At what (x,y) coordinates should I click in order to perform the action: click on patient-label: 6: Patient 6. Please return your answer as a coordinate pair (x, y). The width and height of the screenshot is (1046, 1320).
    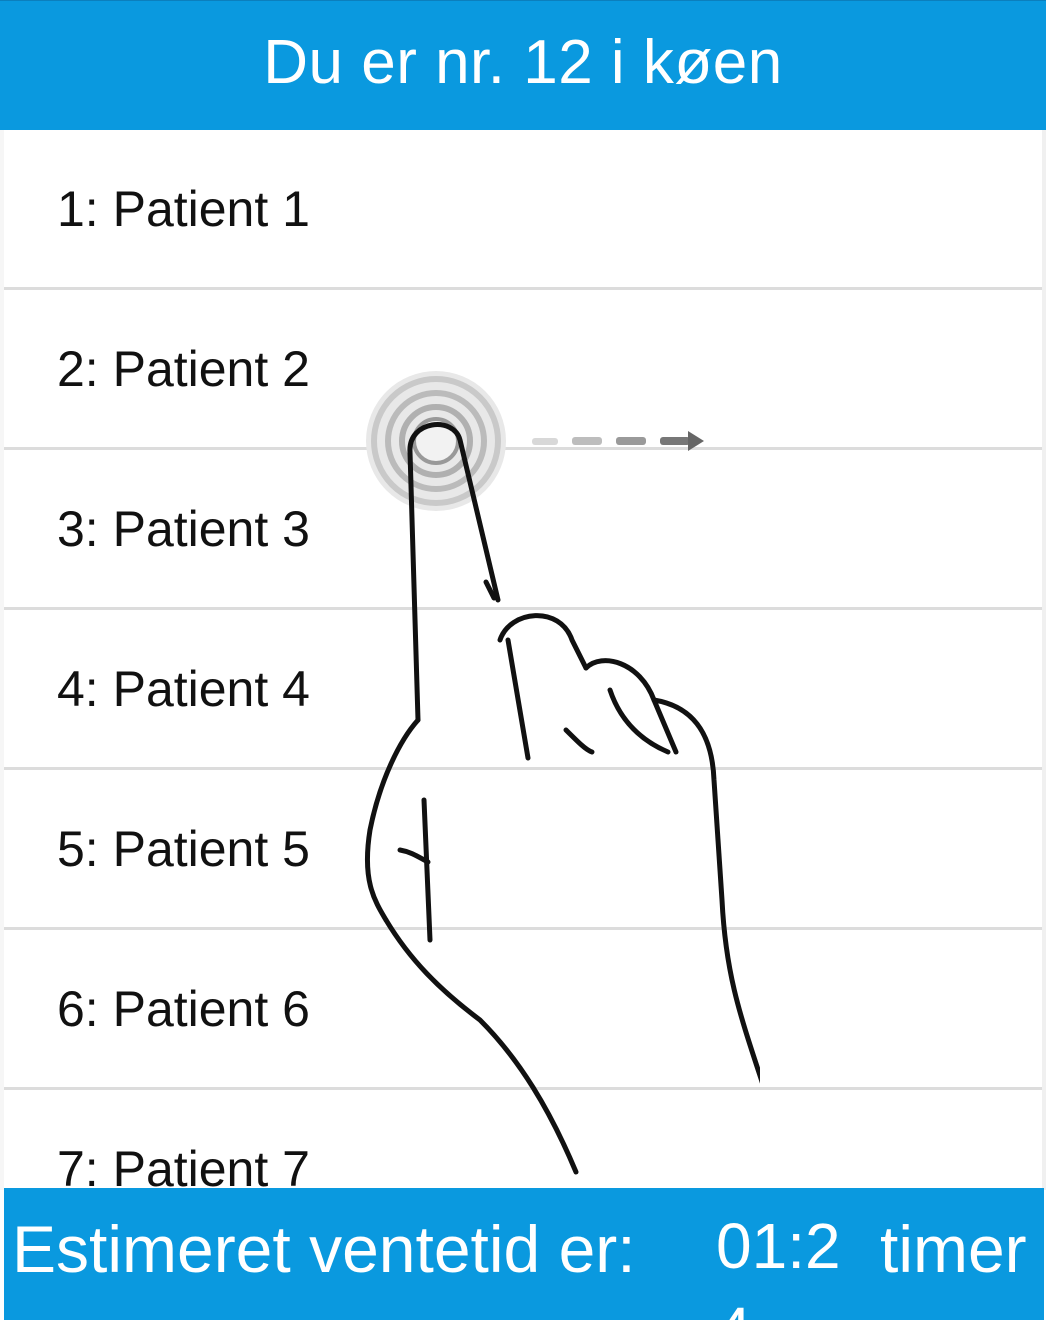
    Looking at the image, I should click on (183, 1008).